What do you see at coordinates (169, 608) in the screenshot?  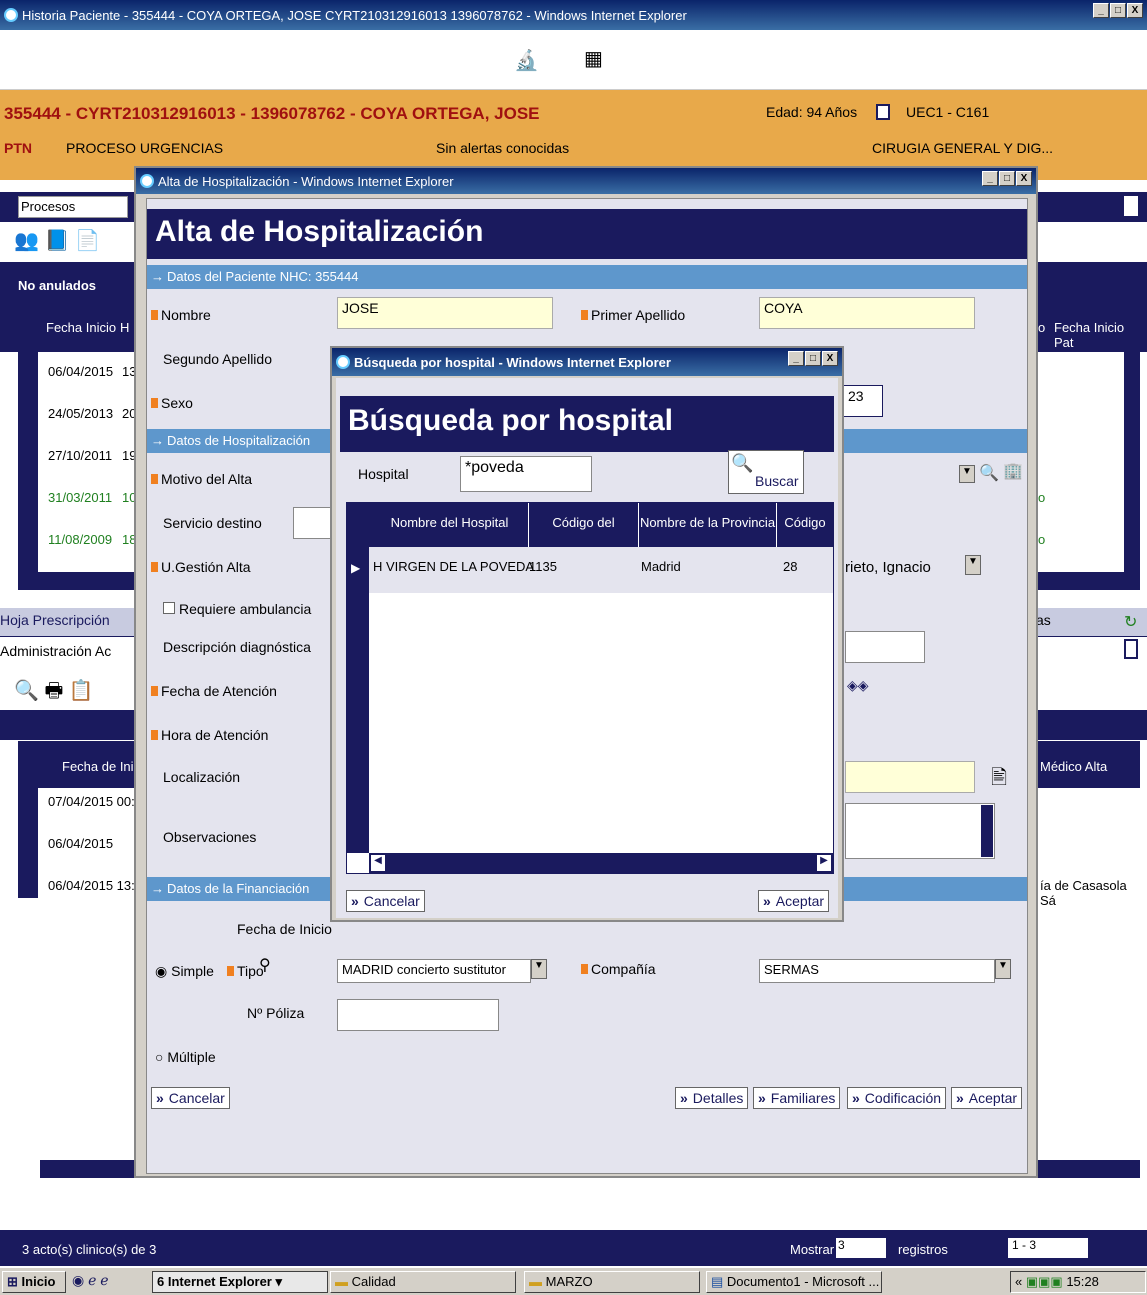 I see `checkbox` at bounding box center [169, 608].